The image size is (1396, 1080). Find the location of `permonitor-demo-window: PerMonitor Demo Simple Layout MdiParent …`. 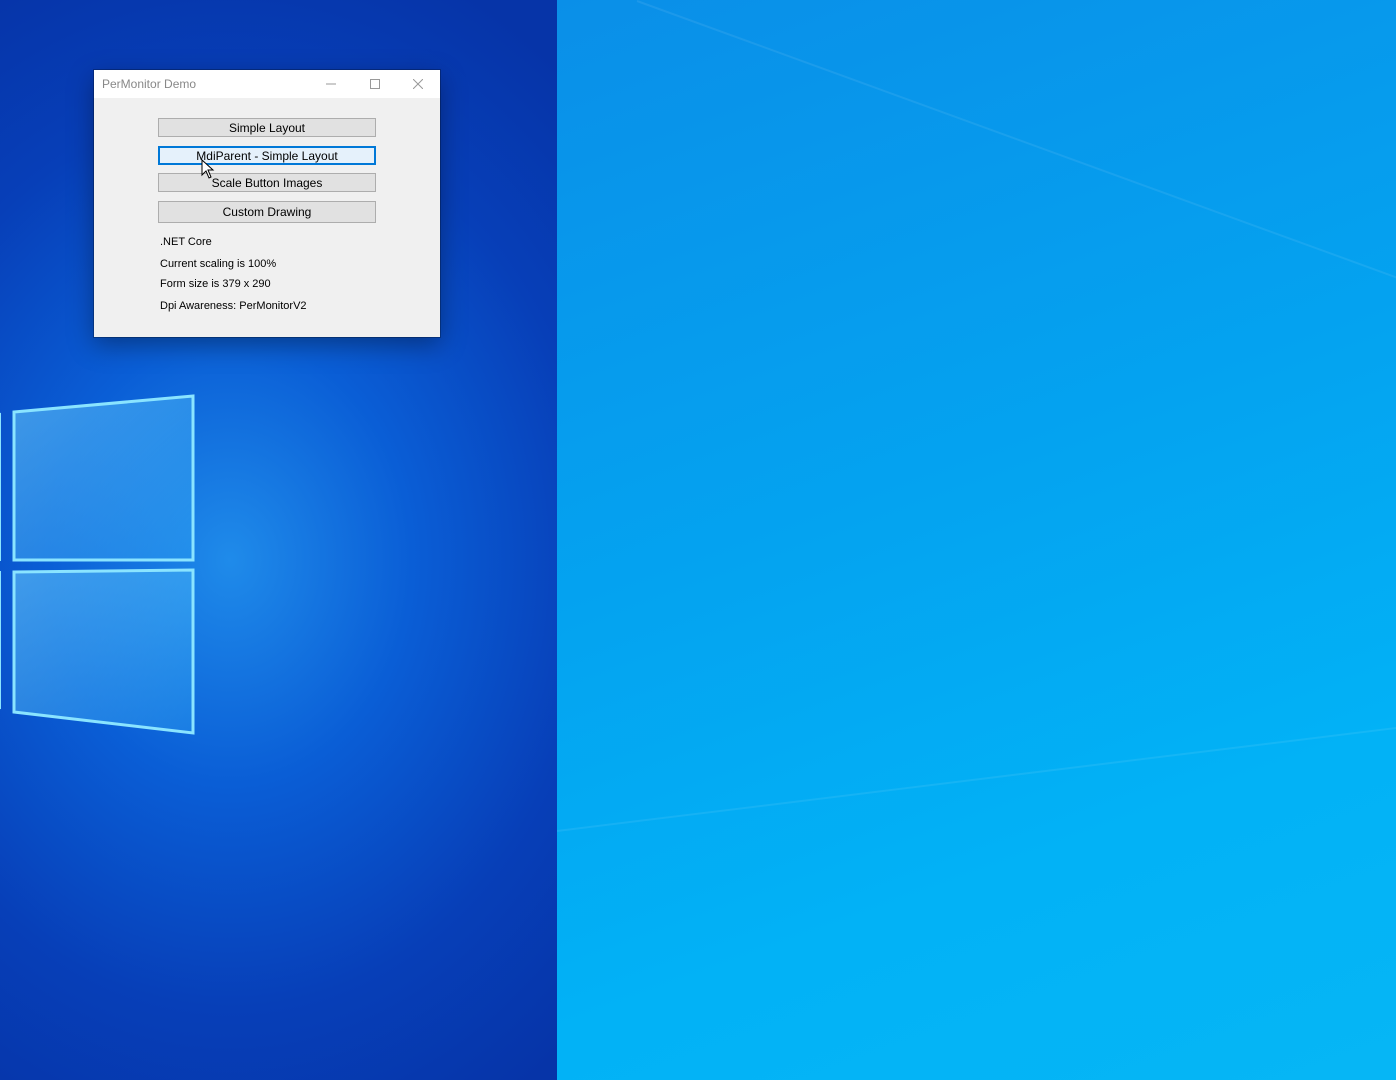

permonitor-demo-window: PerMonitor Demo Simple Layout MdiParent … is located at coordinates (267, 203).